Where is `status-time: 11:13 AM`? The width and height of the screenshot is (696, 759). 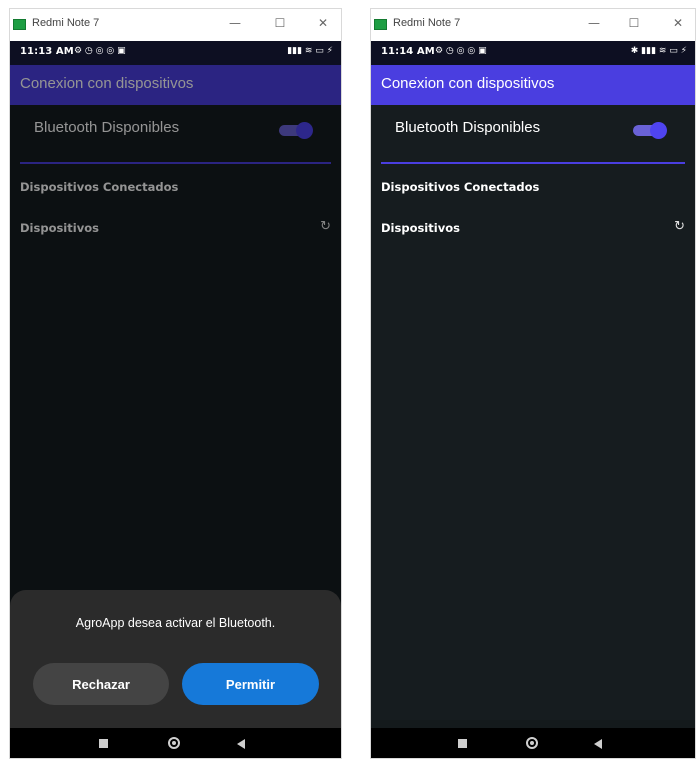
status-time: 11:13 AM is located at coordinates (47, 51).